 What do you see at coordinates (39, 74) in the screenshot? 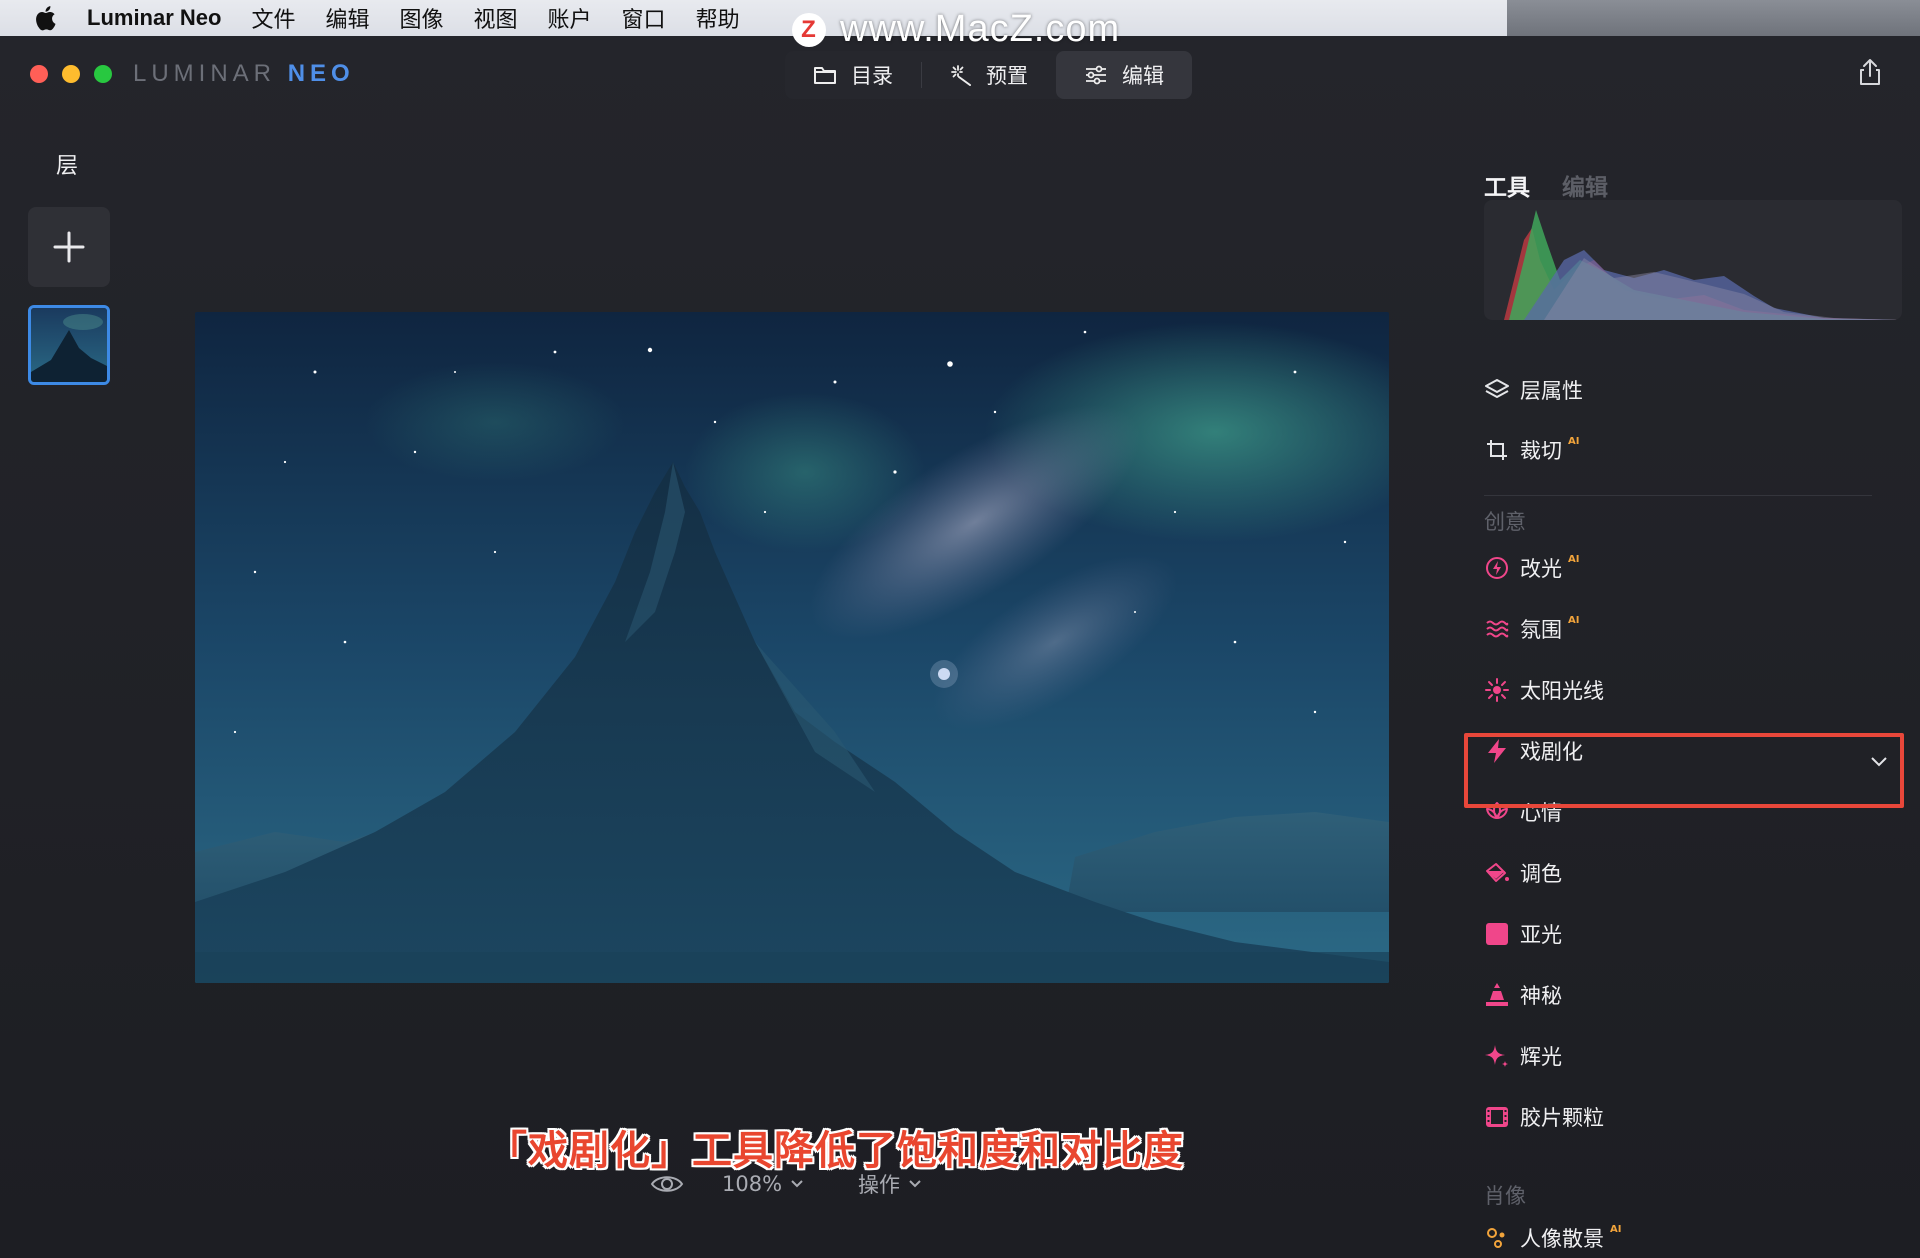
I see `close-window-button` at bounding box center [39, 74].